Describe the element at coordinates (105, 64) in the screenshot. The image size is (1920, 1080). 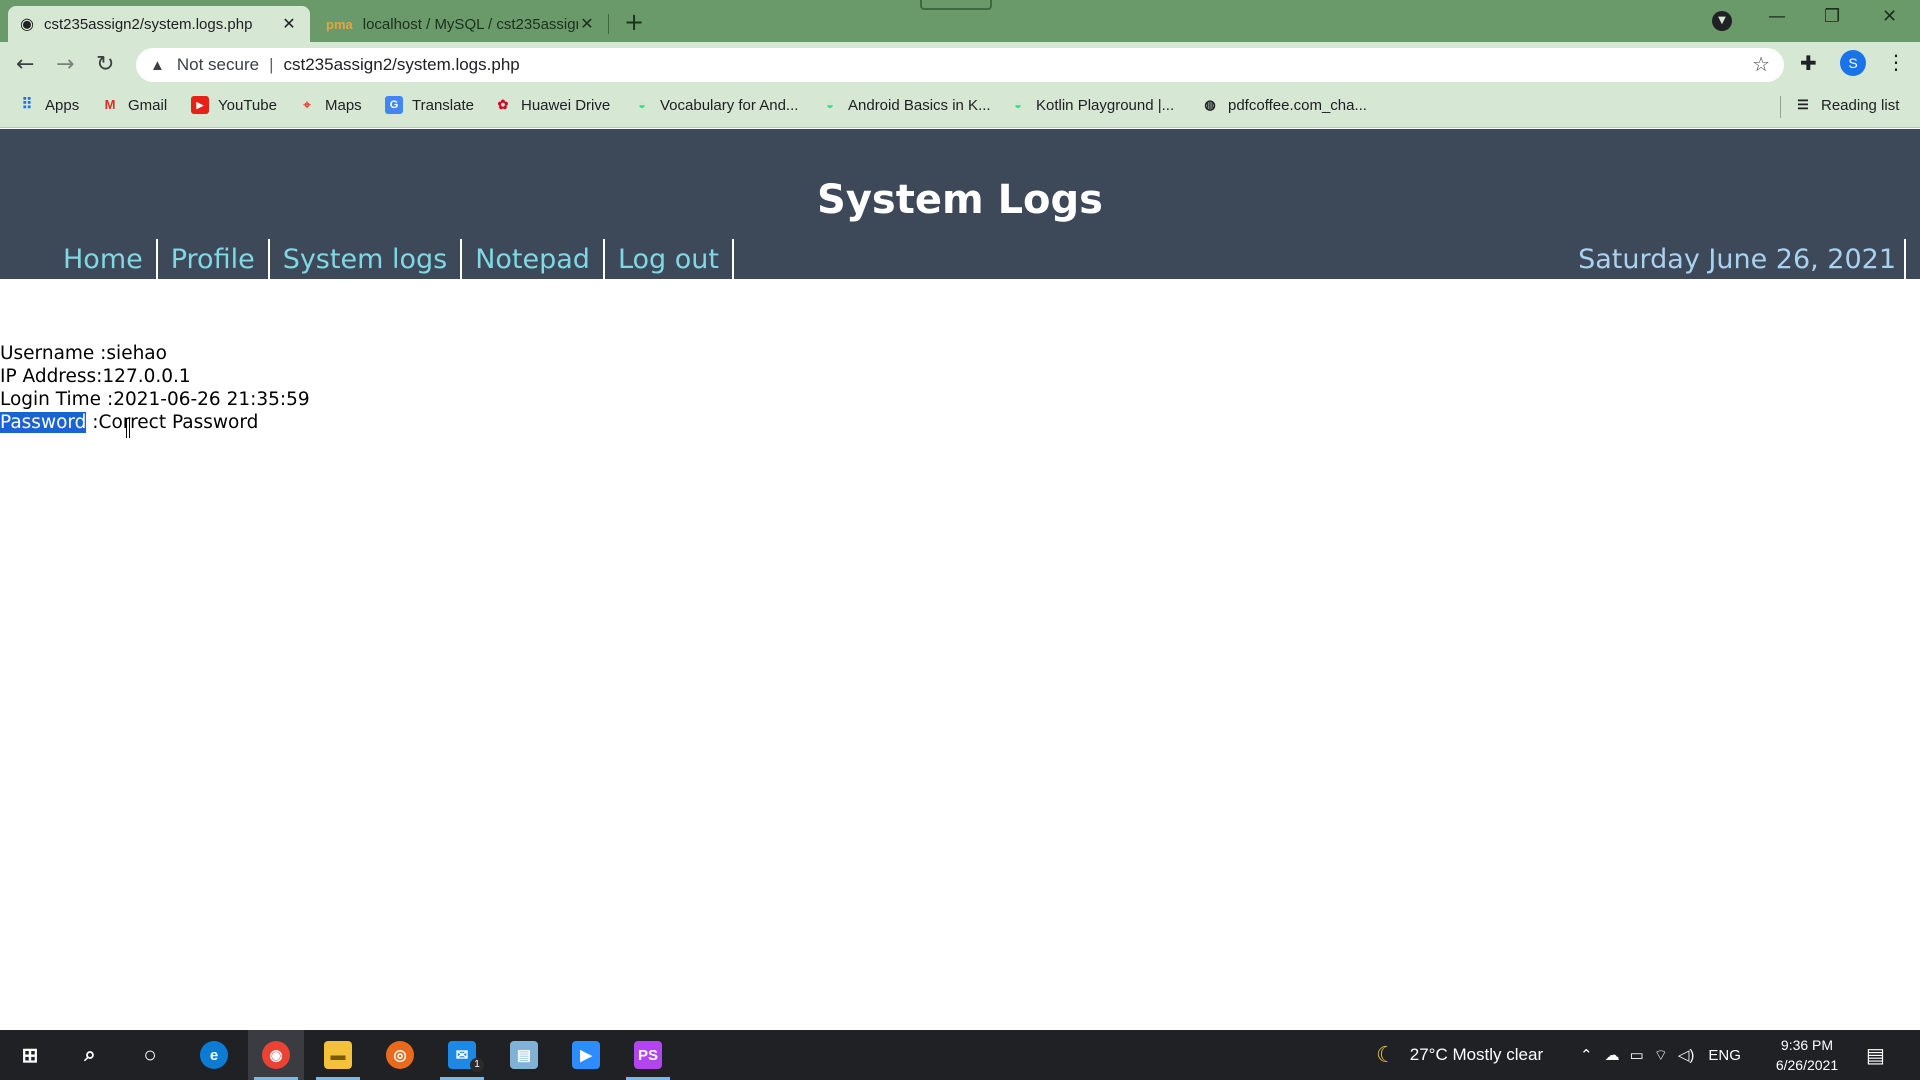
I see `reload-icon: ↻` at that location.